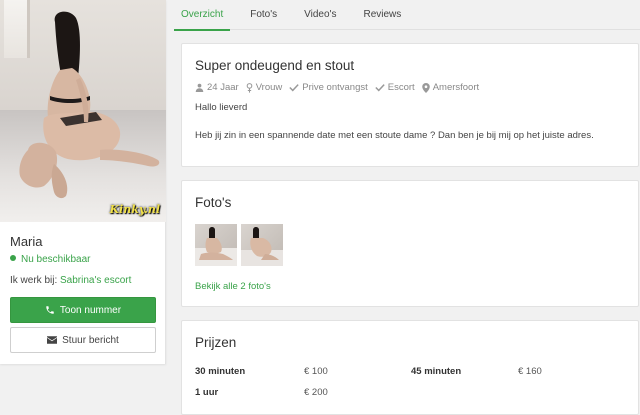  Describe the element at coordinates (202, 15) in the screenshot. I see `tab-overview: Overzicht` at that location.